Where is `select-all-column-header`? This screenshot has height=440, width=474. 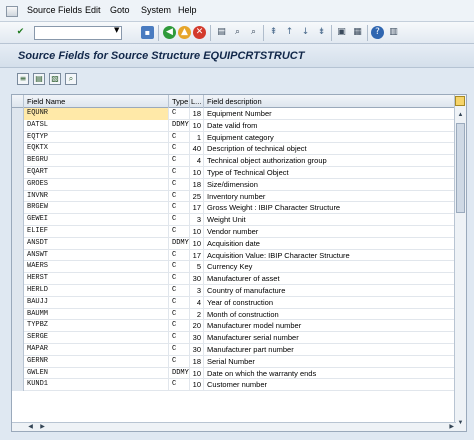
select-all-column-header is located at coordinates (18, 101).